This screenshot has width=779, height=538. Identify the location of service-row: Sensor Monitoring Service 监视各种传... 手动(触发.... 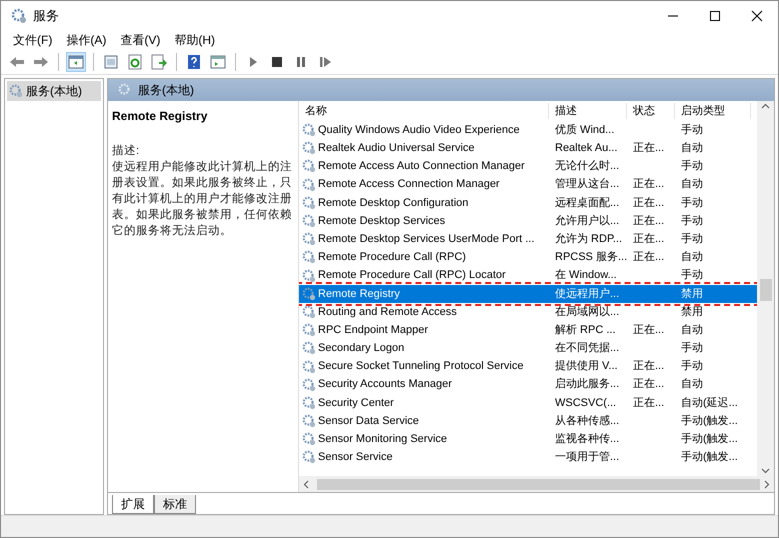
(528, 439).